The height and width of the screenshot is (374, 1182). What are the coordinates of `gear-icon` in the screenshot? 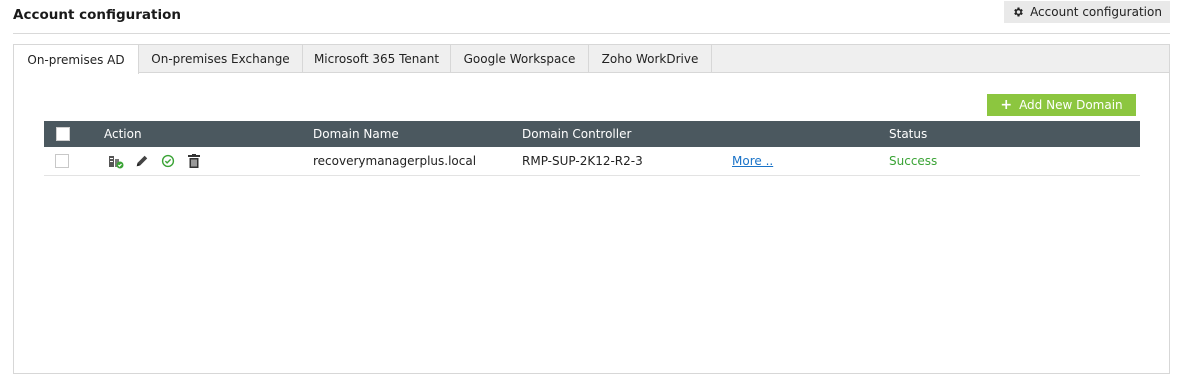 It's located at (1018, 12).